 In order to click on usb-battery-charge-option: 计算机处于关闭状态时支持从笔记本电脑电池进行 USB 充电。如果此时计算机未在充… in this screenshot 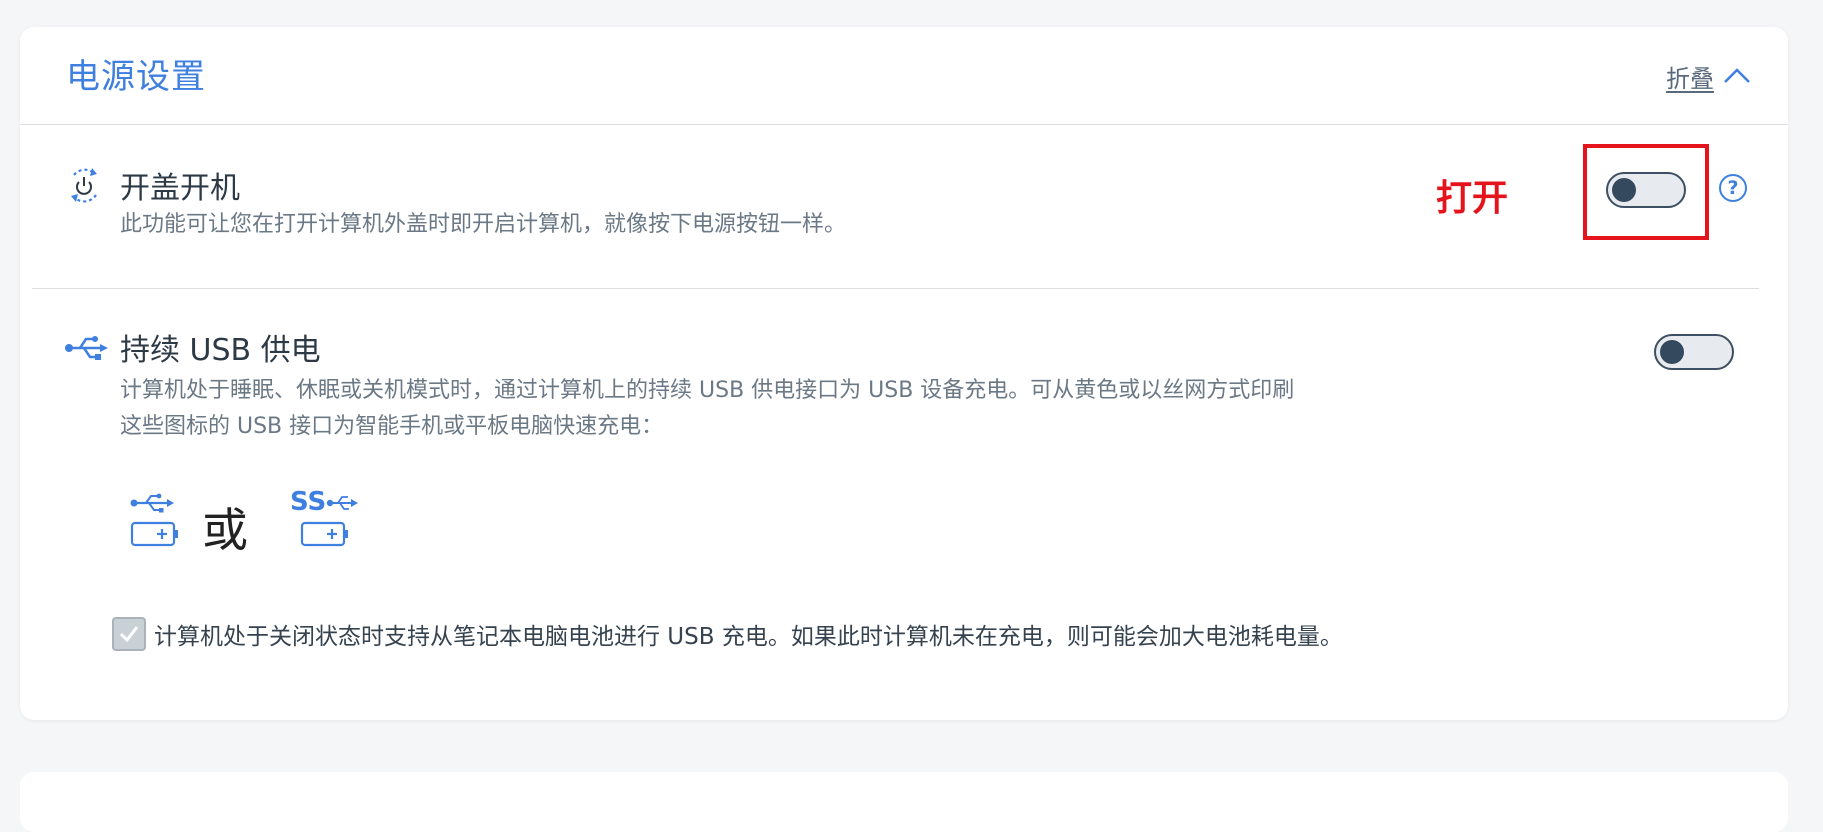, I will do `click(727, 634)`.